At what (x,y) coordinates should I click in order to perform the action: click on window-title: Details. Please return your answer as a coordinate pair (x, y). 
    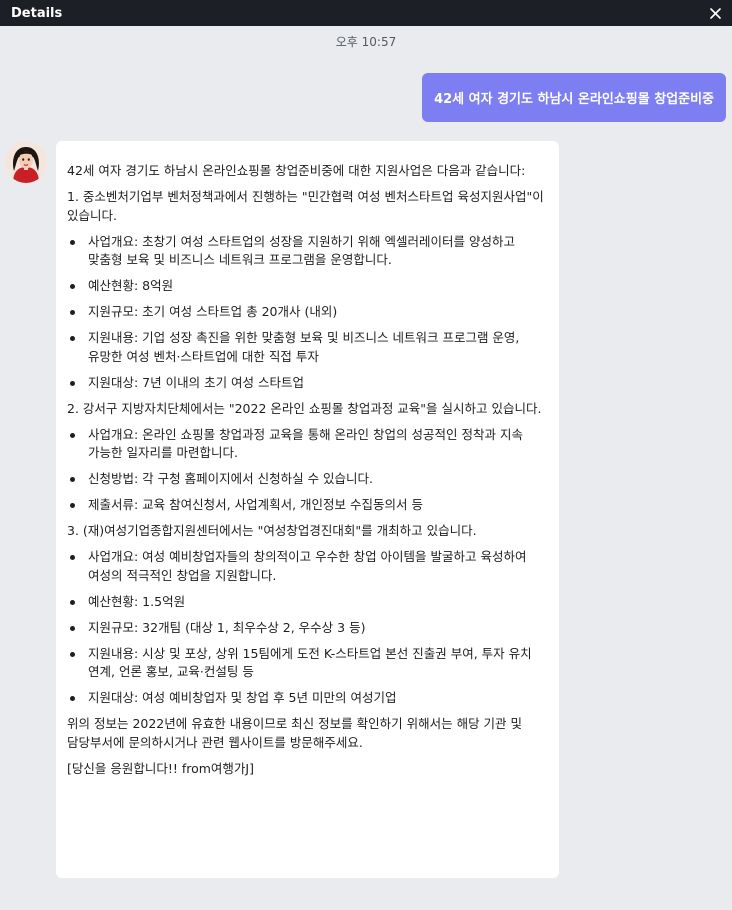
    Looking at the image, I should click on (37, 13).